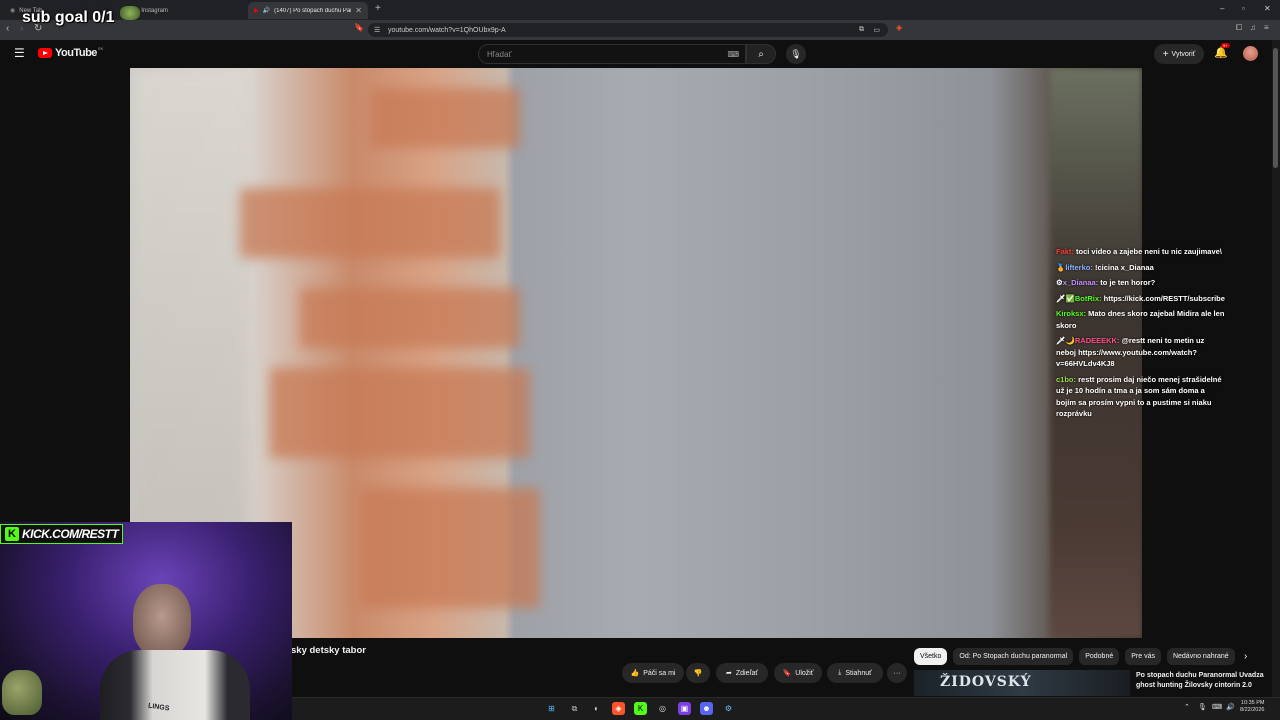 The height and width of the screenshot is (720, 1280). I want to click on media-icon: ♫, so click(1253, 27).